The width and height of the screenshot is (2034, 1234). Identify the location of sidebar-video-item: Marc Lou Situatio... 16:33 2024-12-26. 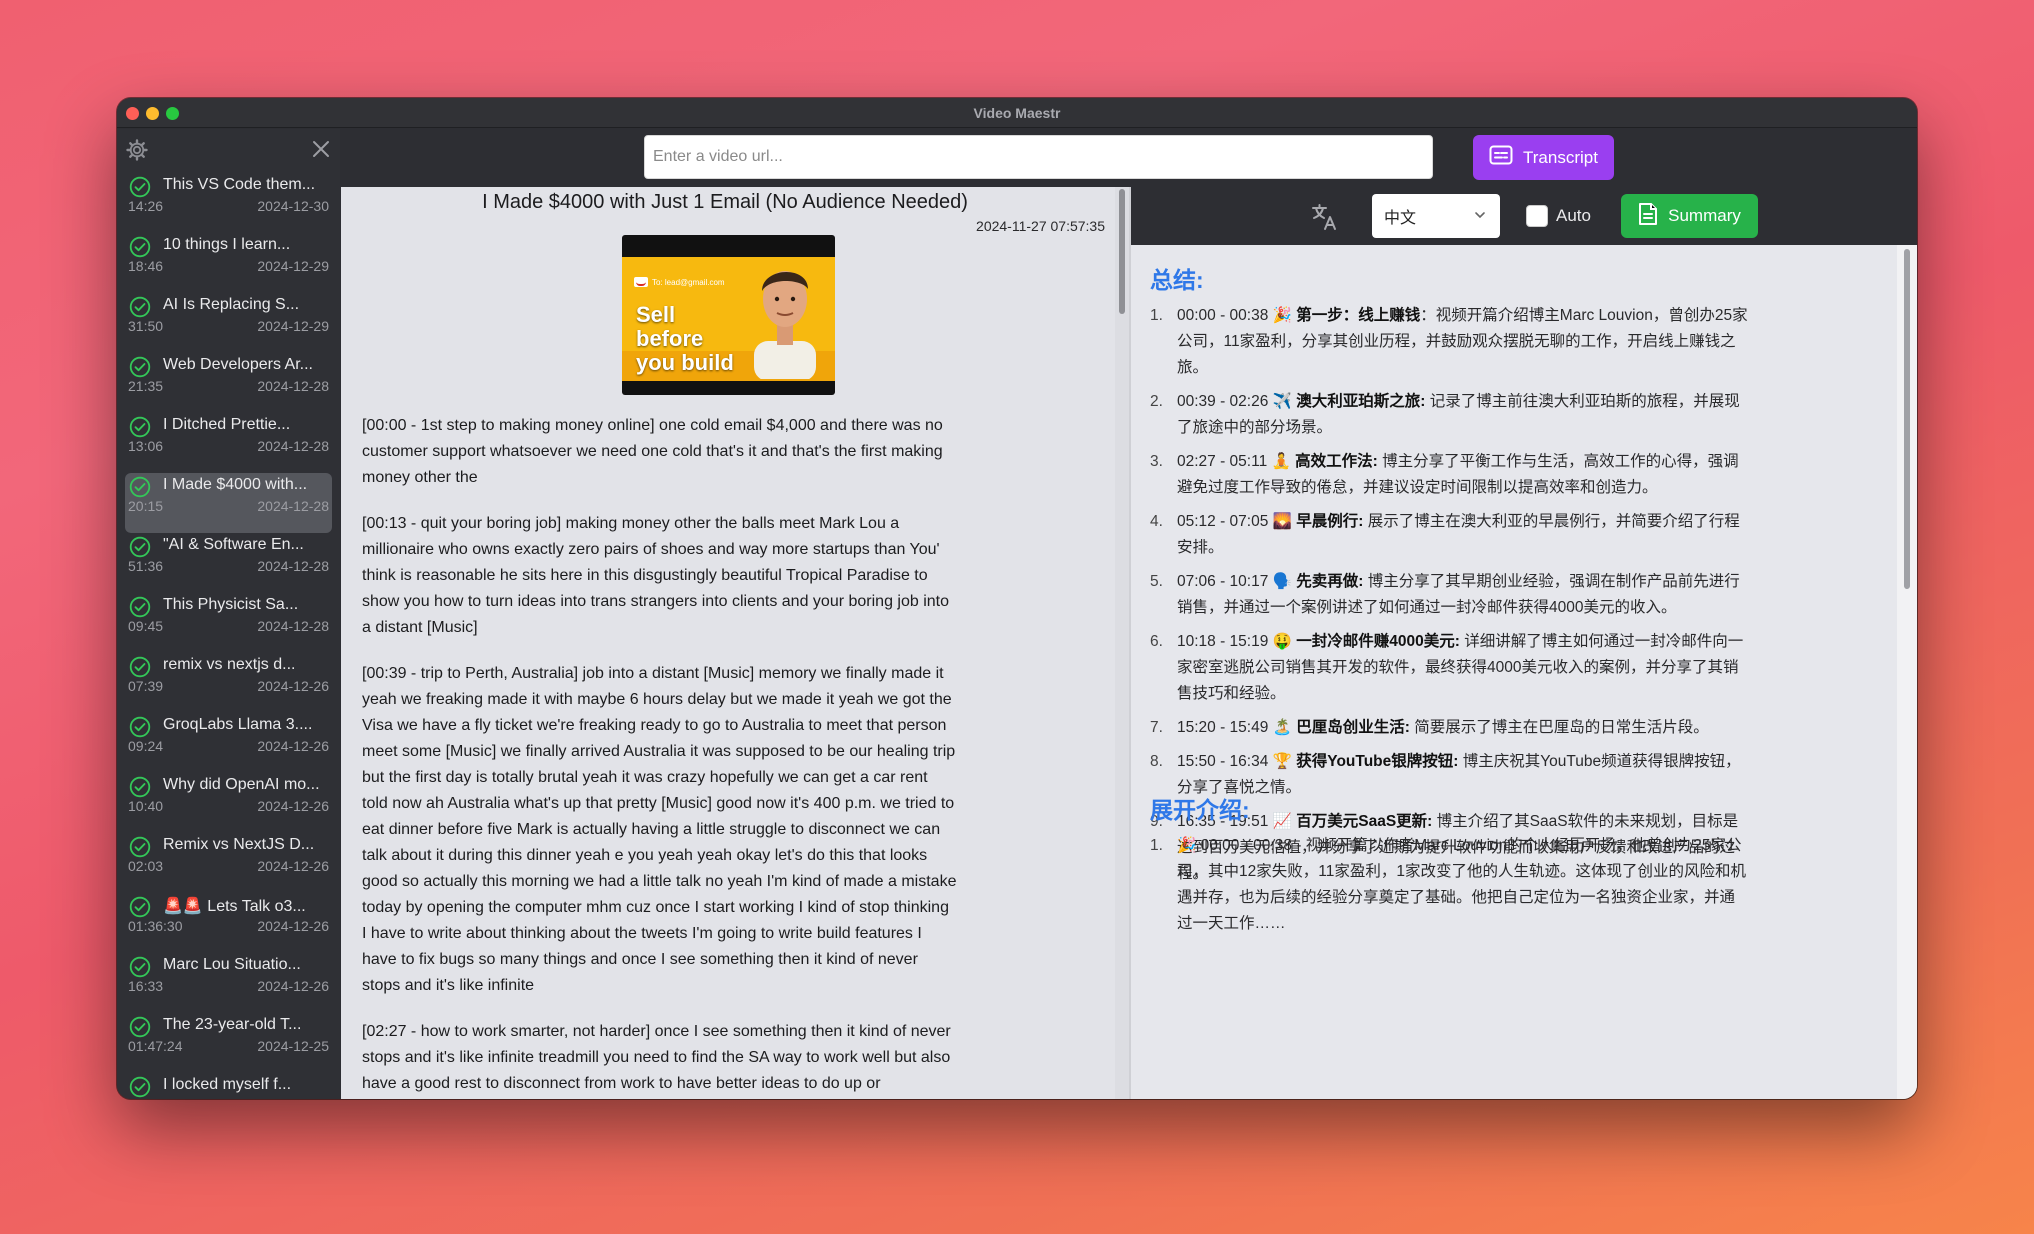
(228, 983).